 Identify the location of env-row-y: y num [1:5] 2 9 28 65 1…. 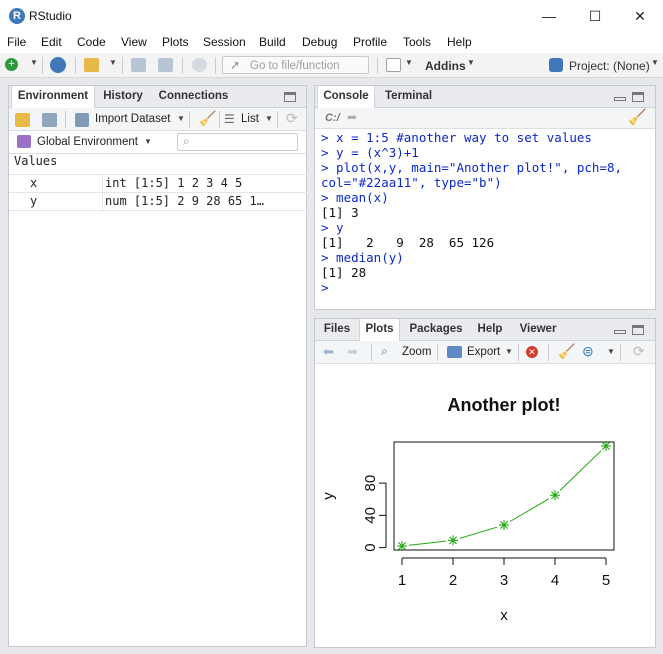
(158, 202).